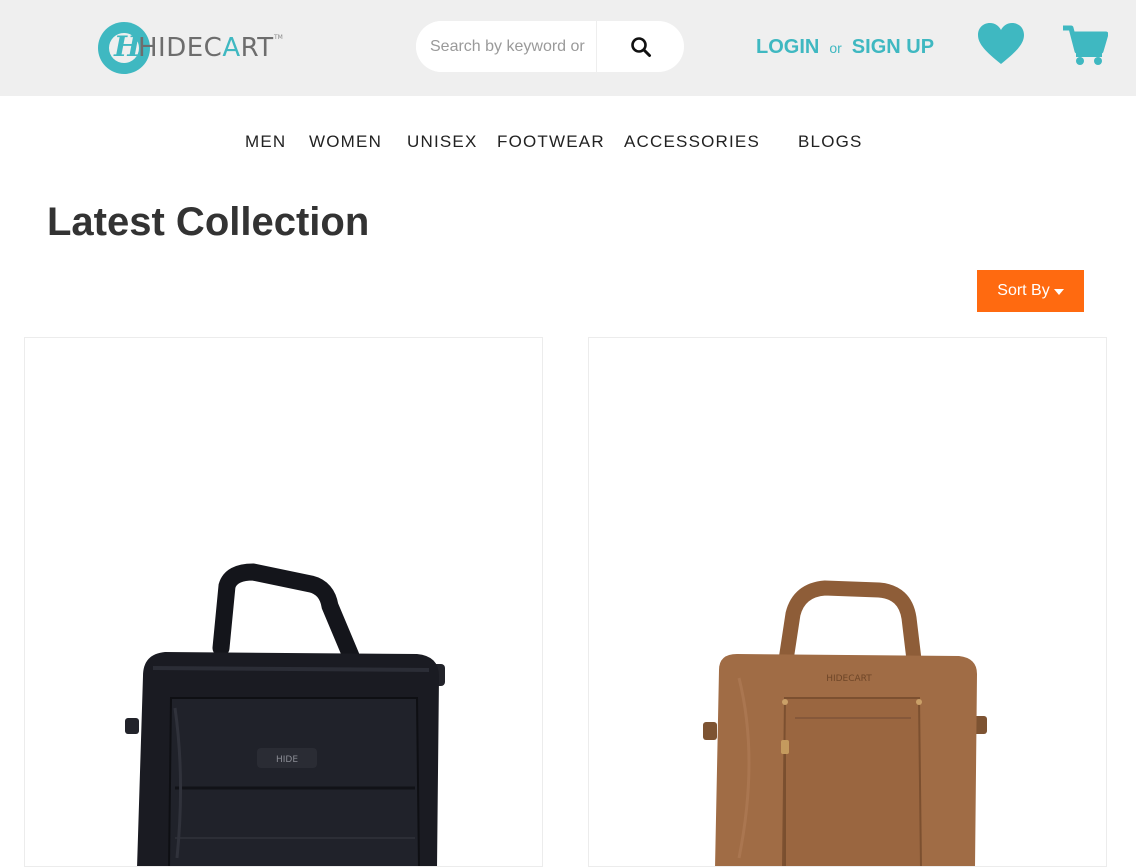 The image size is (1136, 867). What do you see at coordinates (1023, 290) in the screenshot?
I see `sort-by-label: Sort By` at bounding box center [1023, 290].